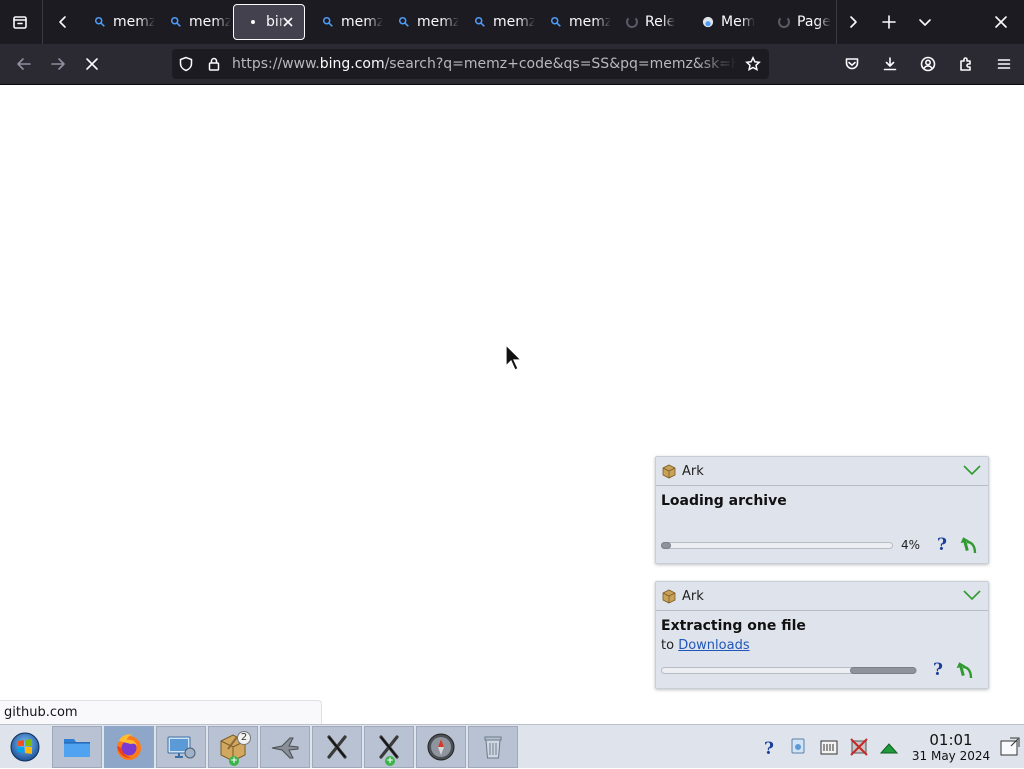 This screenshot has width=1024, height=769. Describe the element at coordinates (824, 645) in the screenshot. I see `notification-subtitle: to Downloads` at that location.